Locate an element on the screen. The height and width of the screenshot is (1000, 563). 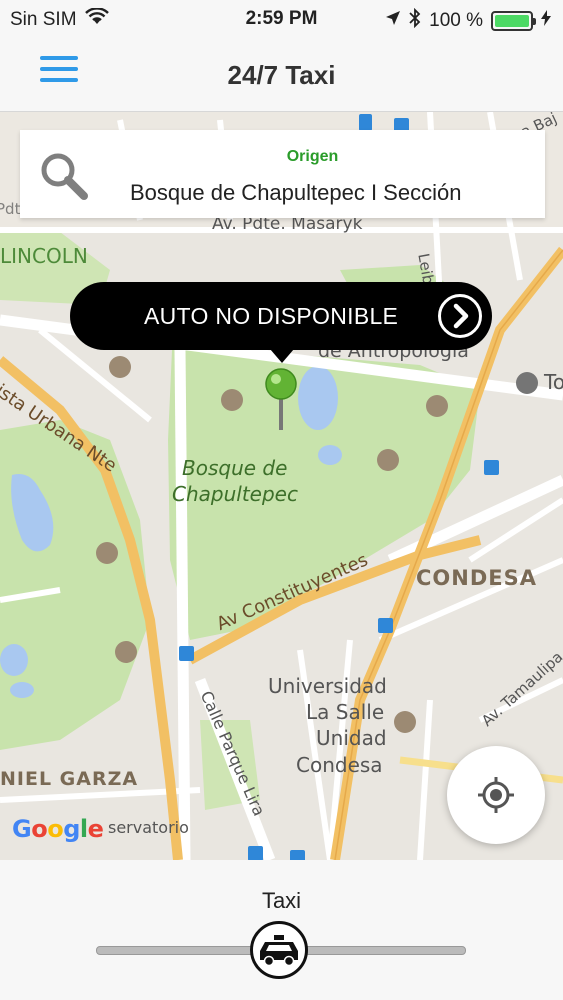
status-bar: Sin SIM 2:59 PM 100 % is located at coordinates (281, 19).